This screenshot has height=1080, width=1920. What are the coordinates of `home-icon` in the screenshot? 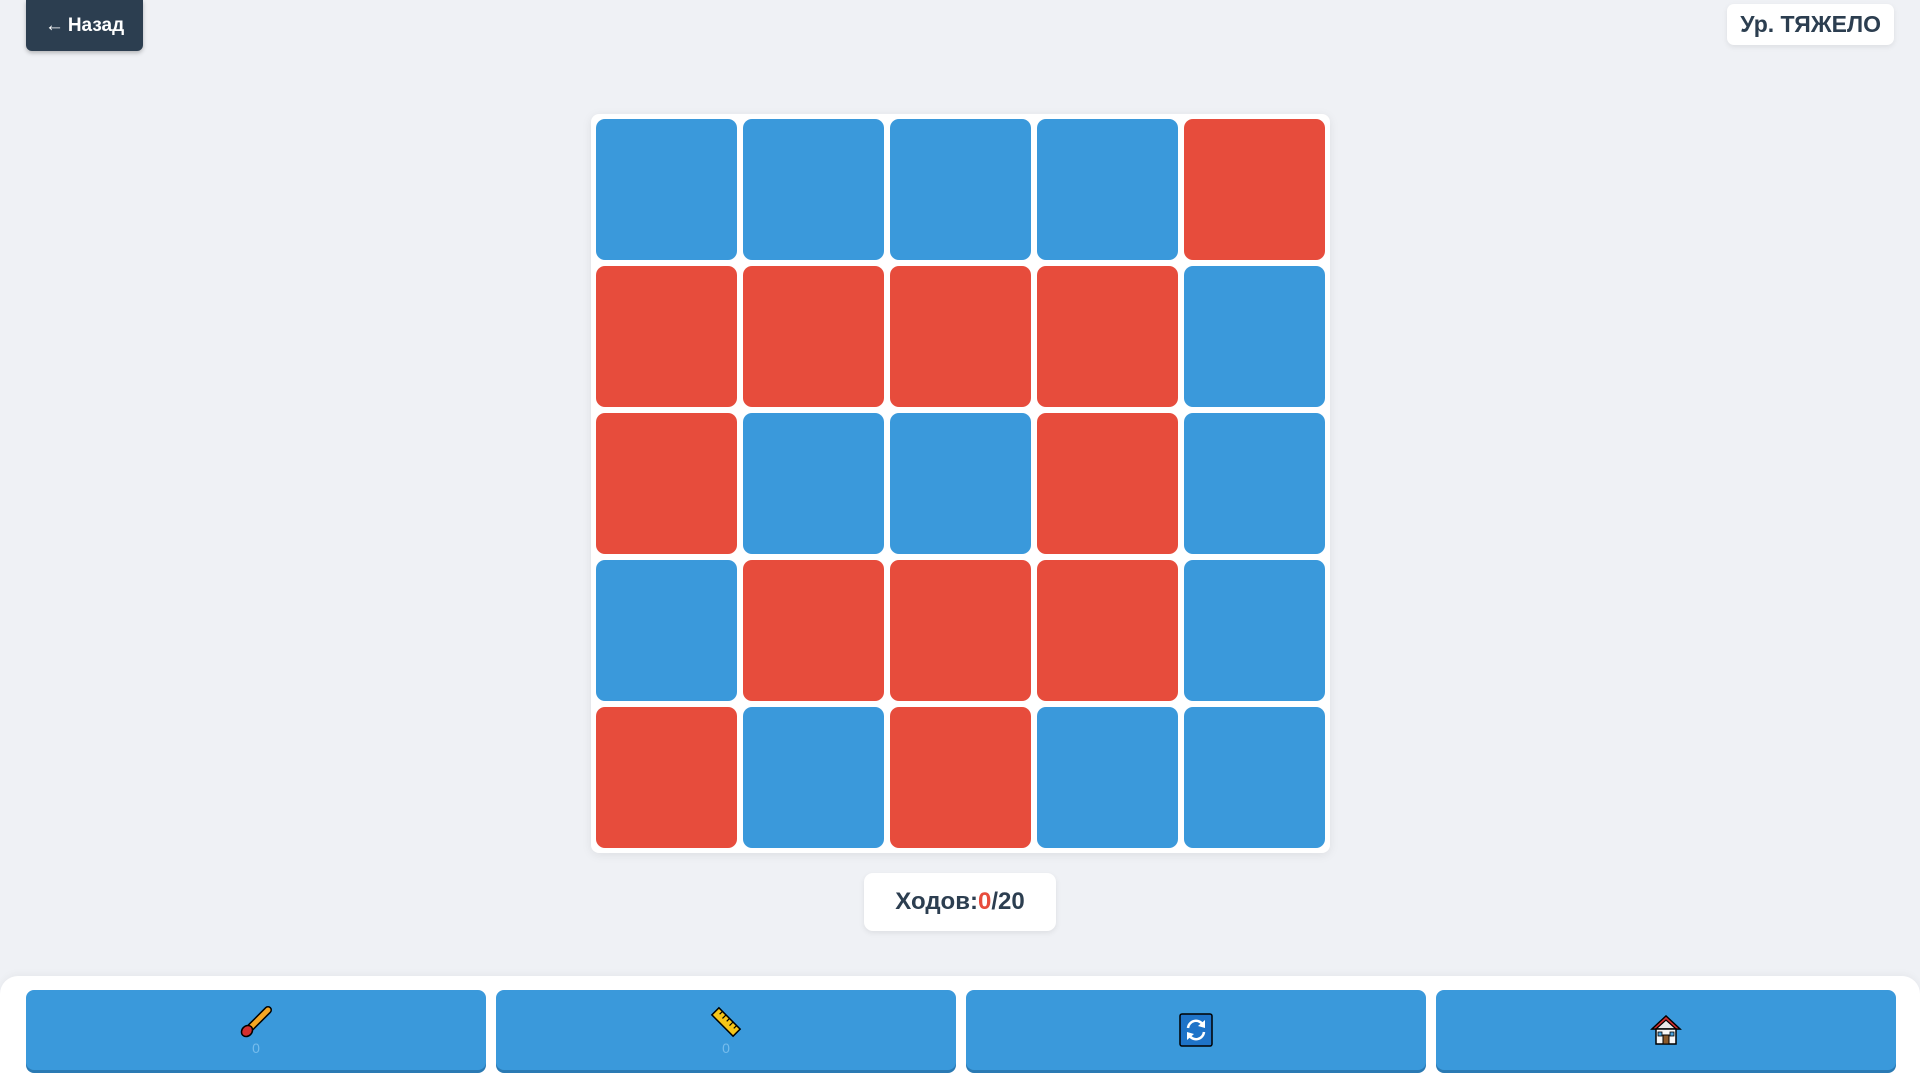 It's located at (1666, 1030).